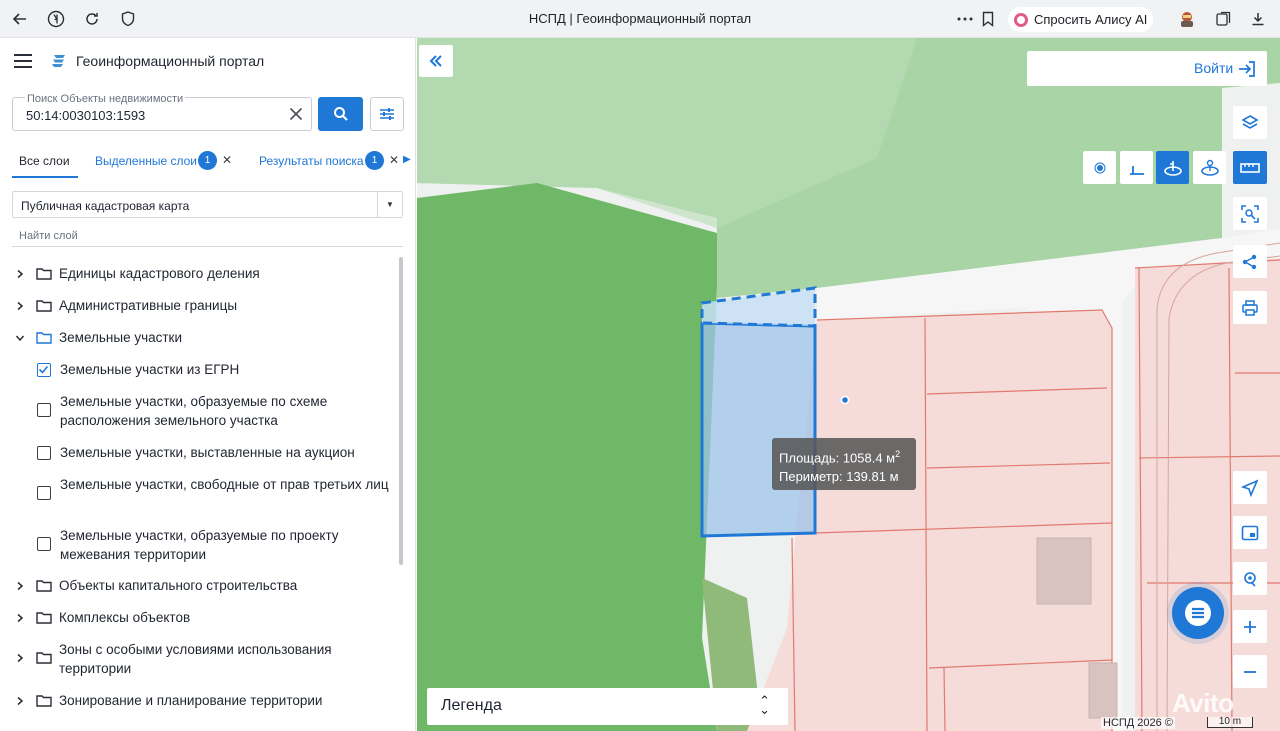 This screenshot has width=1280, height=731. I want to click on share-button, so click(1250, 261).